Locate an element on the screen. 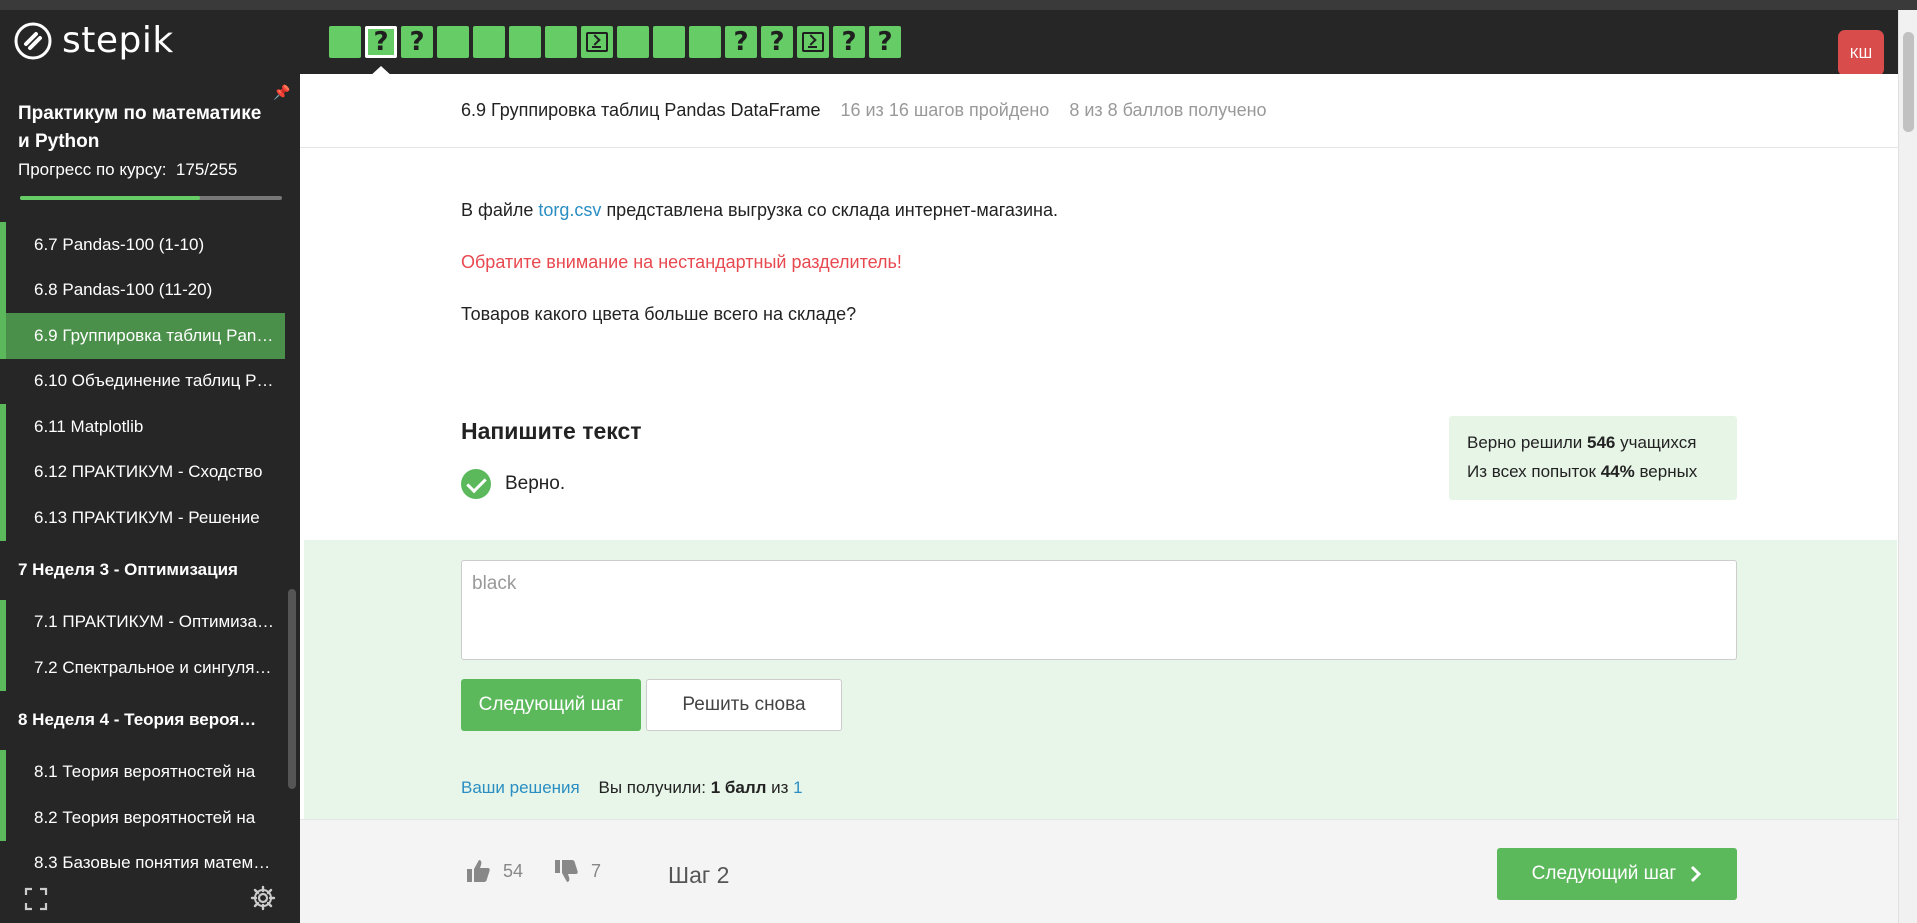  sidebar-lesson: 6.13 ПРАКТИКУМ - Решение is located at coordinates (142, 518).